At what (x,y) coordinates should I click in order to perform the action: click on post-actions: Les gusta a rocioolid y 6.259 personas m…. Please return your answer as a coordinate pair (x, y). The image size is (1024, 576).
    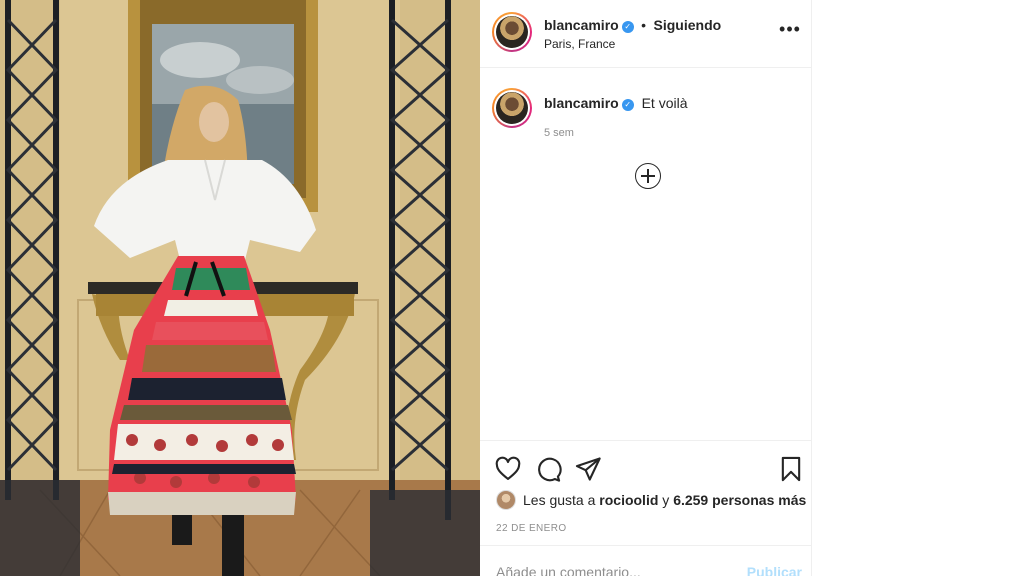
    Looking at the image, I should click on (646, 508).